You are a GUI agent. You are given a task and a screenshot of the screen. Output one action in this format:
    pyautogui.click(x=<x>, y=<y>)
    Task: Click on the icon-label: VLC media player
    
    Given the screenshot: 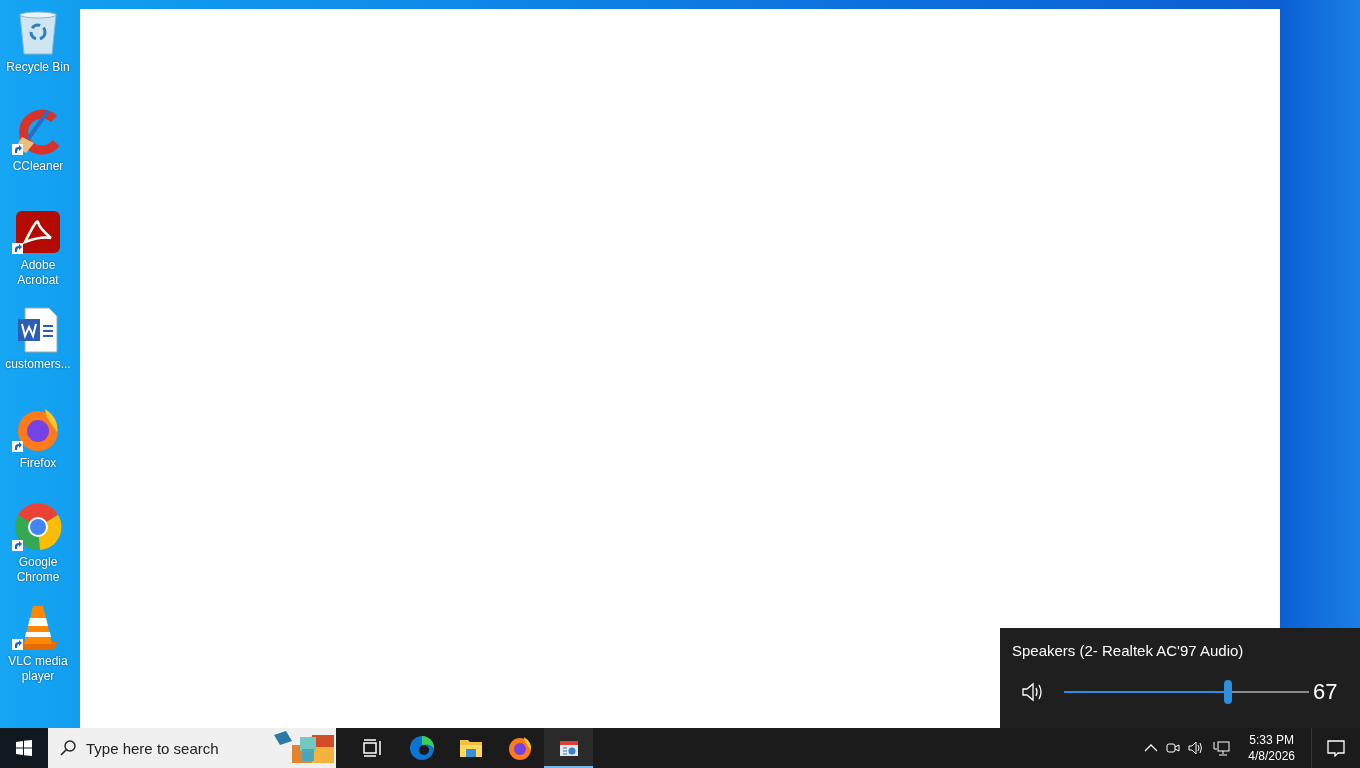 What is the action you would take?
    pyautogui.click(x=38, y=669)
    